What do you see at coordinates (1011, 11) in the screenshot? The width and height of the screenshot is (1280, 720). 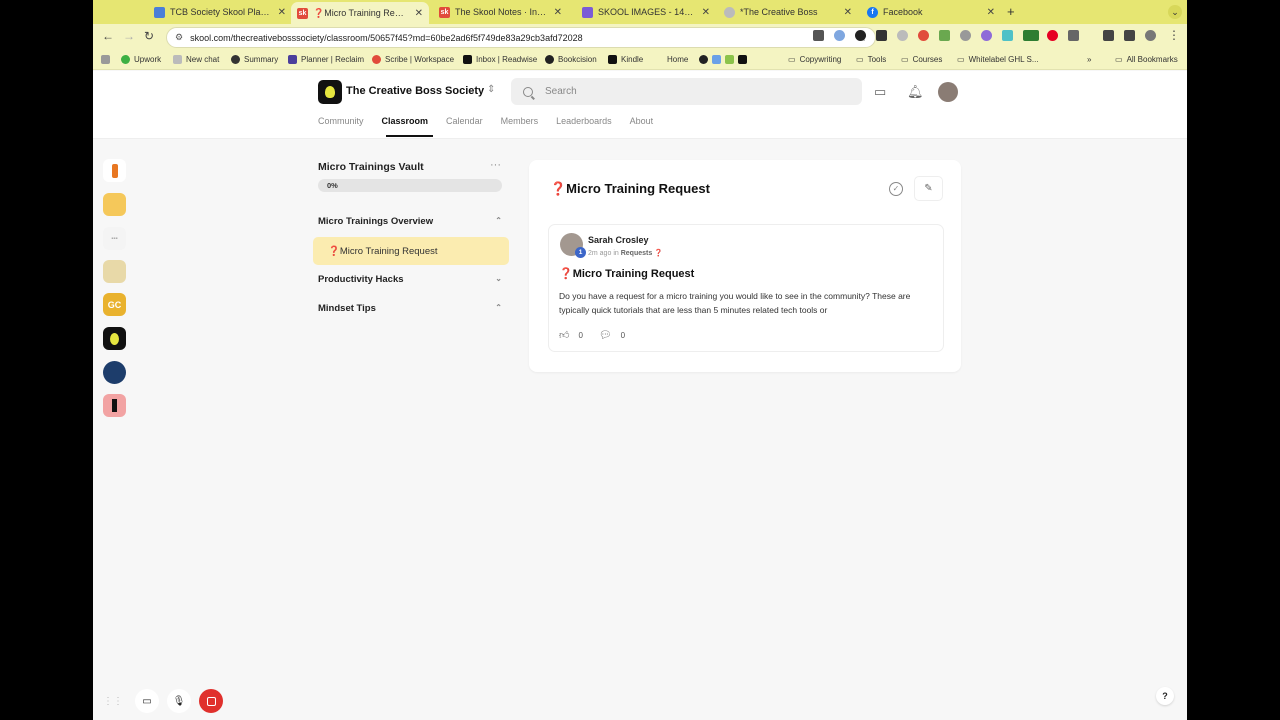 I see `new-tab-button: +` at bounding box center [1011, 11].